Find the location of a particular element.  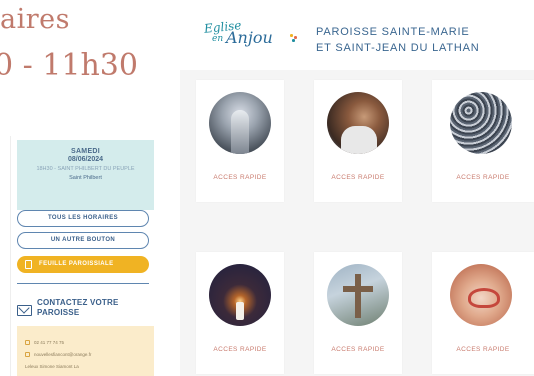

phone-icon is located at coordinates (27, 342).